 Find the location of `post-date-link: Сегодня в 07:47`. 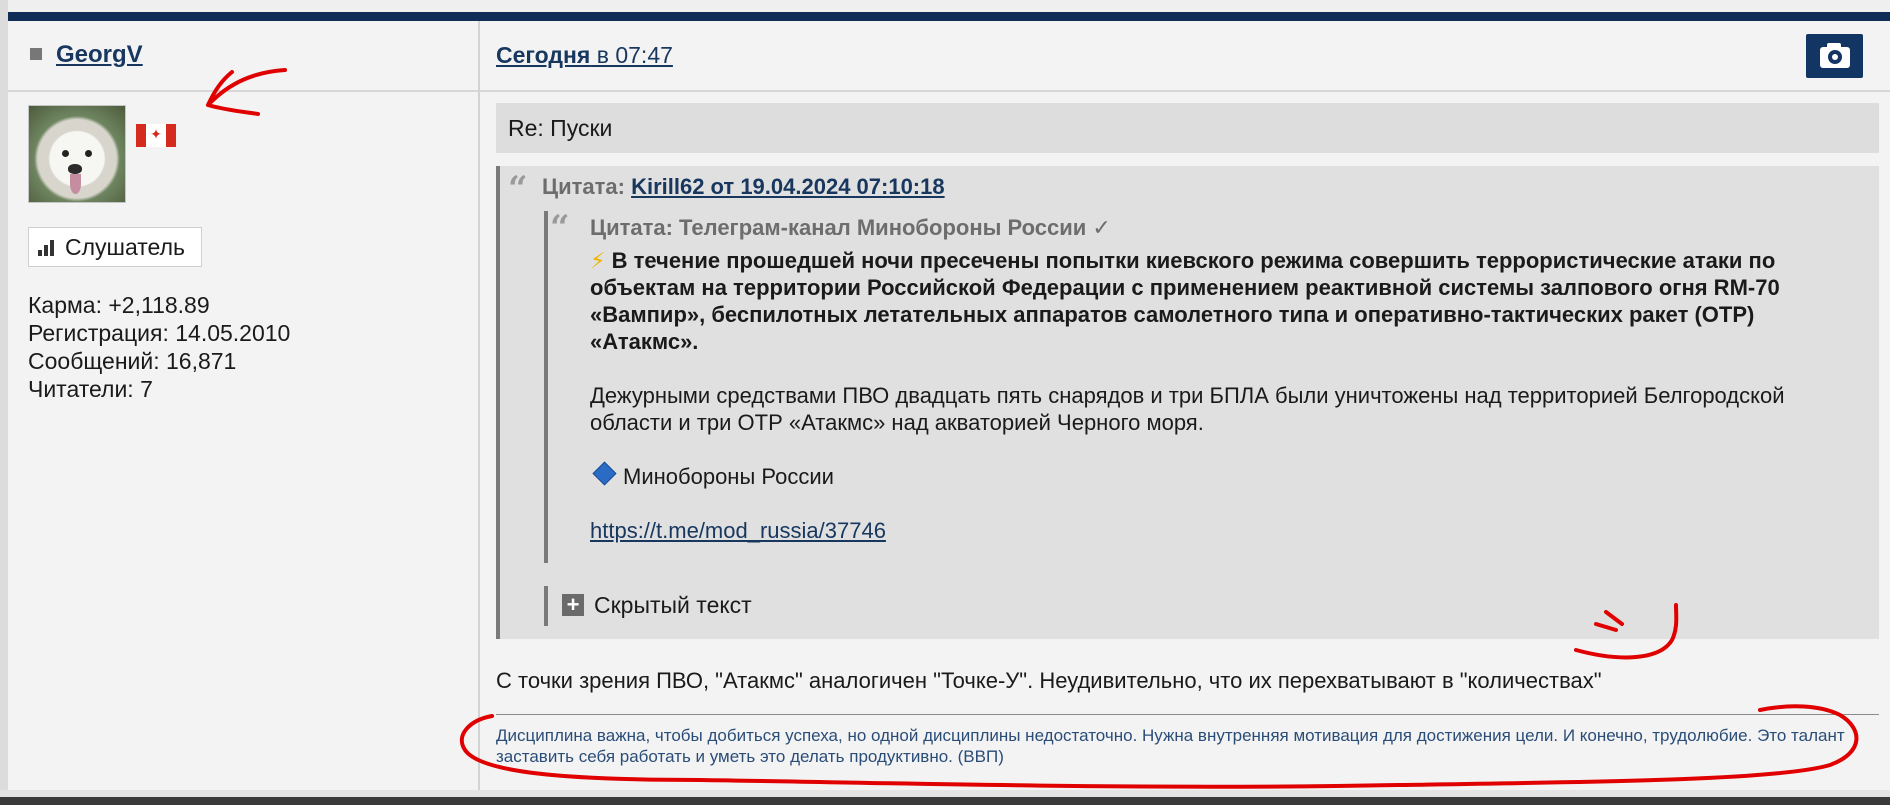

post-date-link: Сегодня в 07:47 is located at coordinates (584, 55).